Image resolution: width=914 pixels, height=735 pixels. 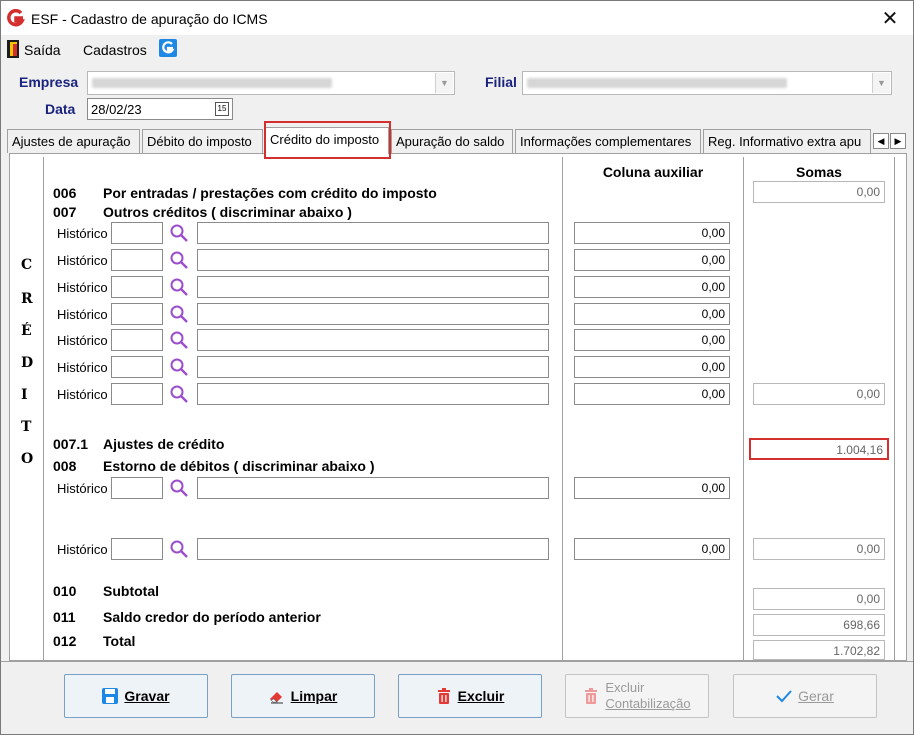 I want to click on soma-012: 1.702,82, so click(x=819, y=650).